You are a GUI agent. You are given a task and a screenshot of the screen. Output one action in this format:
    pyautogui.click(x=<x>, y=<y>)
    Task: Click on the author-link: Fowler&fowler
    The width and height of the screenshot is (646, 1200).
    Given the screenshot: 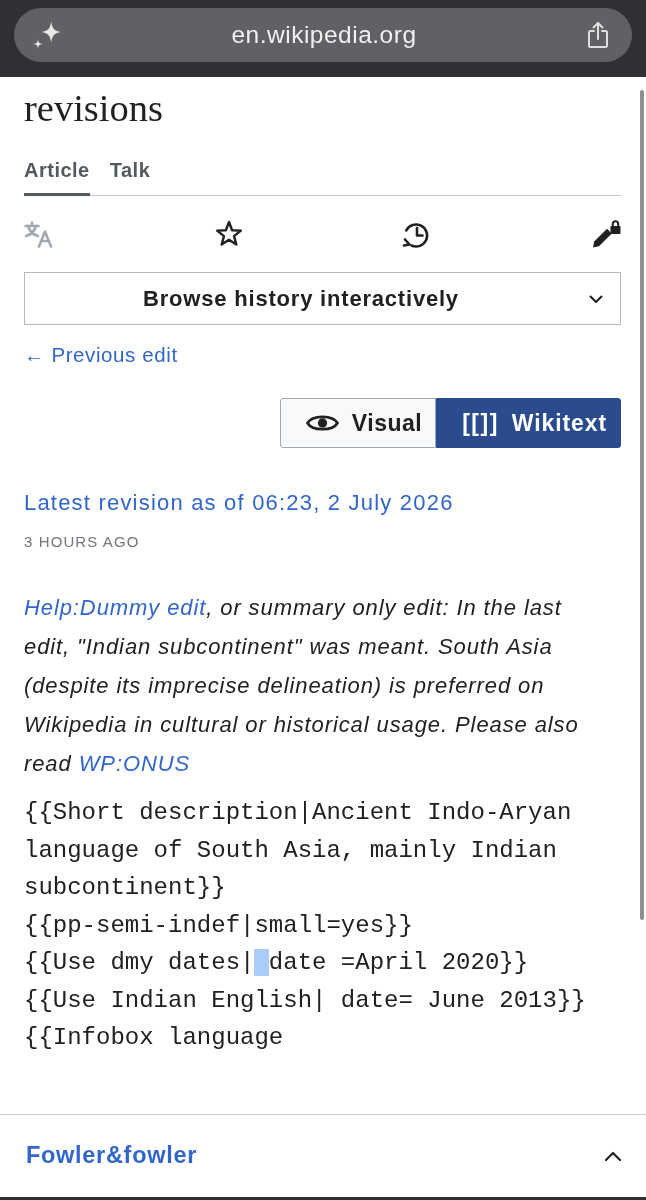 What is the action you would take?
    pyautogui.click(x=111, y=1156)
    